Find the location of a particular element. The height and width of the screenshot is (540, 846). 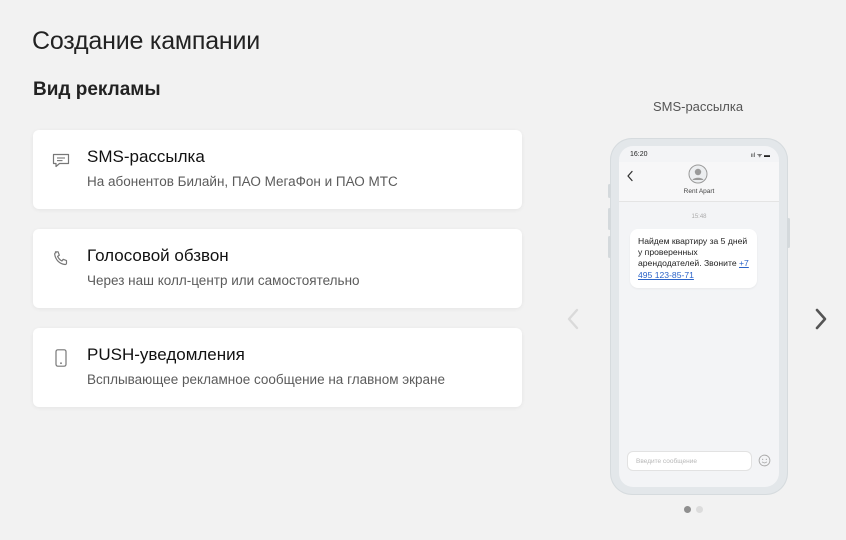

carousel-dot is located at coordinates (699, 509).